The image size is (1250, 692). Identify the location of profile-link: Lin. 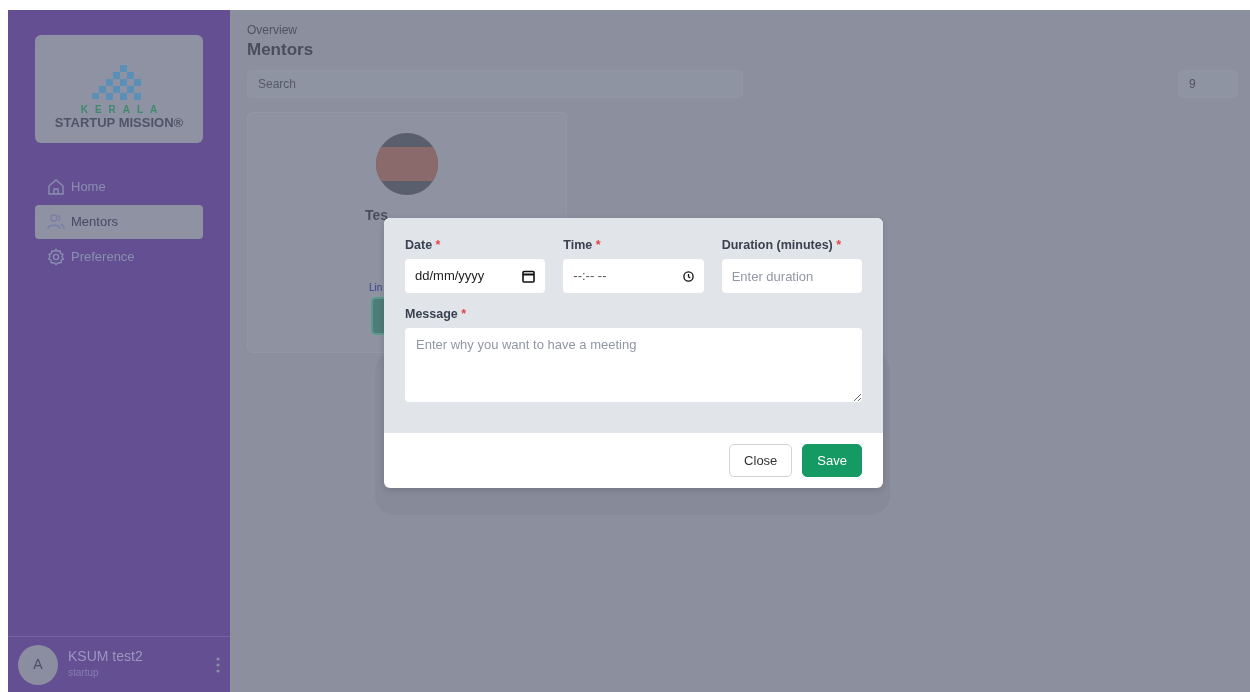
(376, 288).